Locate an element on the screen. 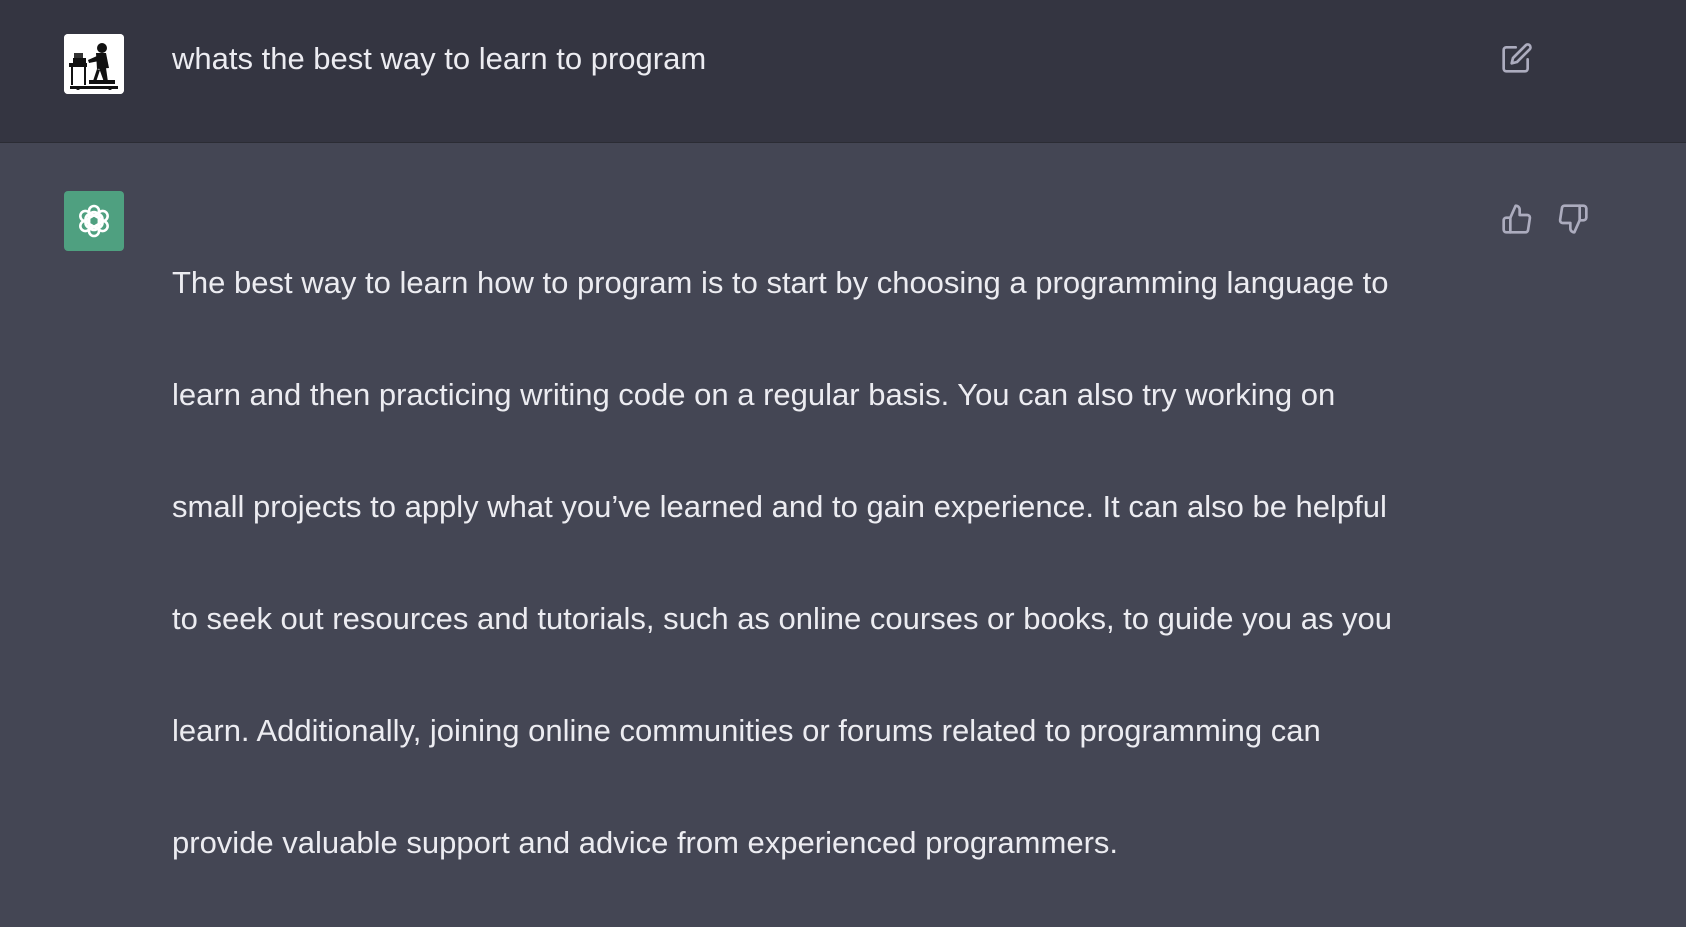 This screenshot has width=1686, height=927. thumbs-up-icon is located at coordinates (1517, 219).